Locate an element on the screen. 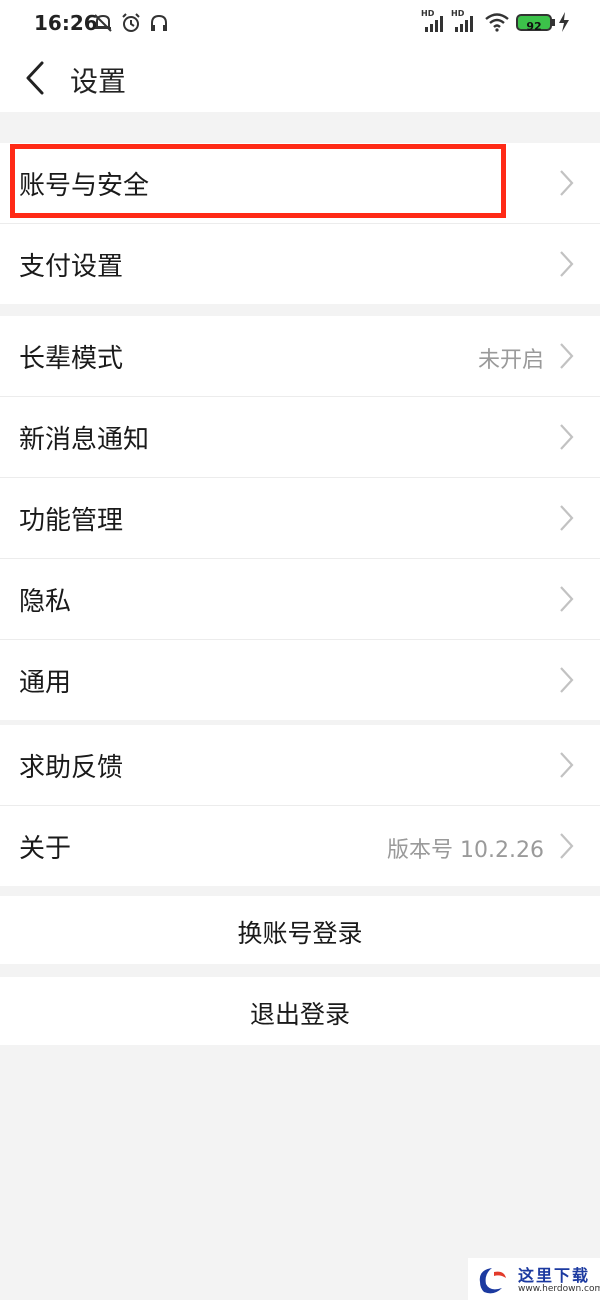 The height and width of the screenshot is (1300, 600). settings-item-label: 长辈模式 is located at coordinates (71, 359).